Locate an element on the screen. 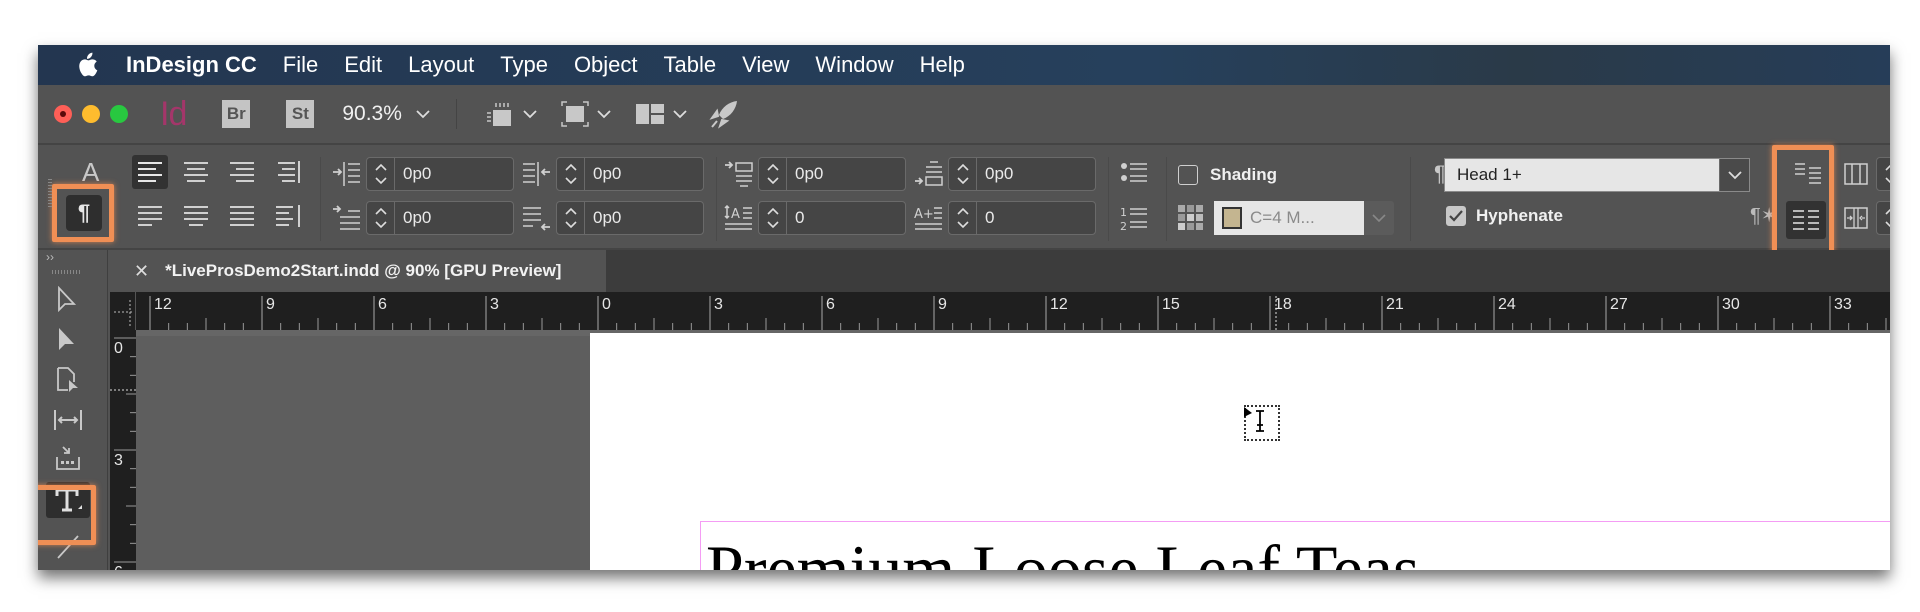  menu-file: File is located at coordinates (300, 65).